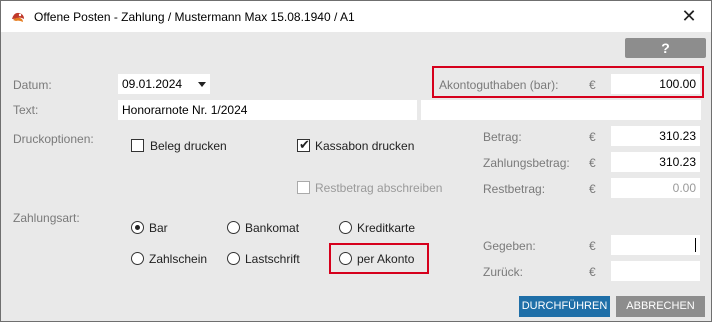  What do you see at coordinates (385, 259) in the screenshot?
I see `radio-per-akonto-label: per Akonto` at bounding box center [385, 259].